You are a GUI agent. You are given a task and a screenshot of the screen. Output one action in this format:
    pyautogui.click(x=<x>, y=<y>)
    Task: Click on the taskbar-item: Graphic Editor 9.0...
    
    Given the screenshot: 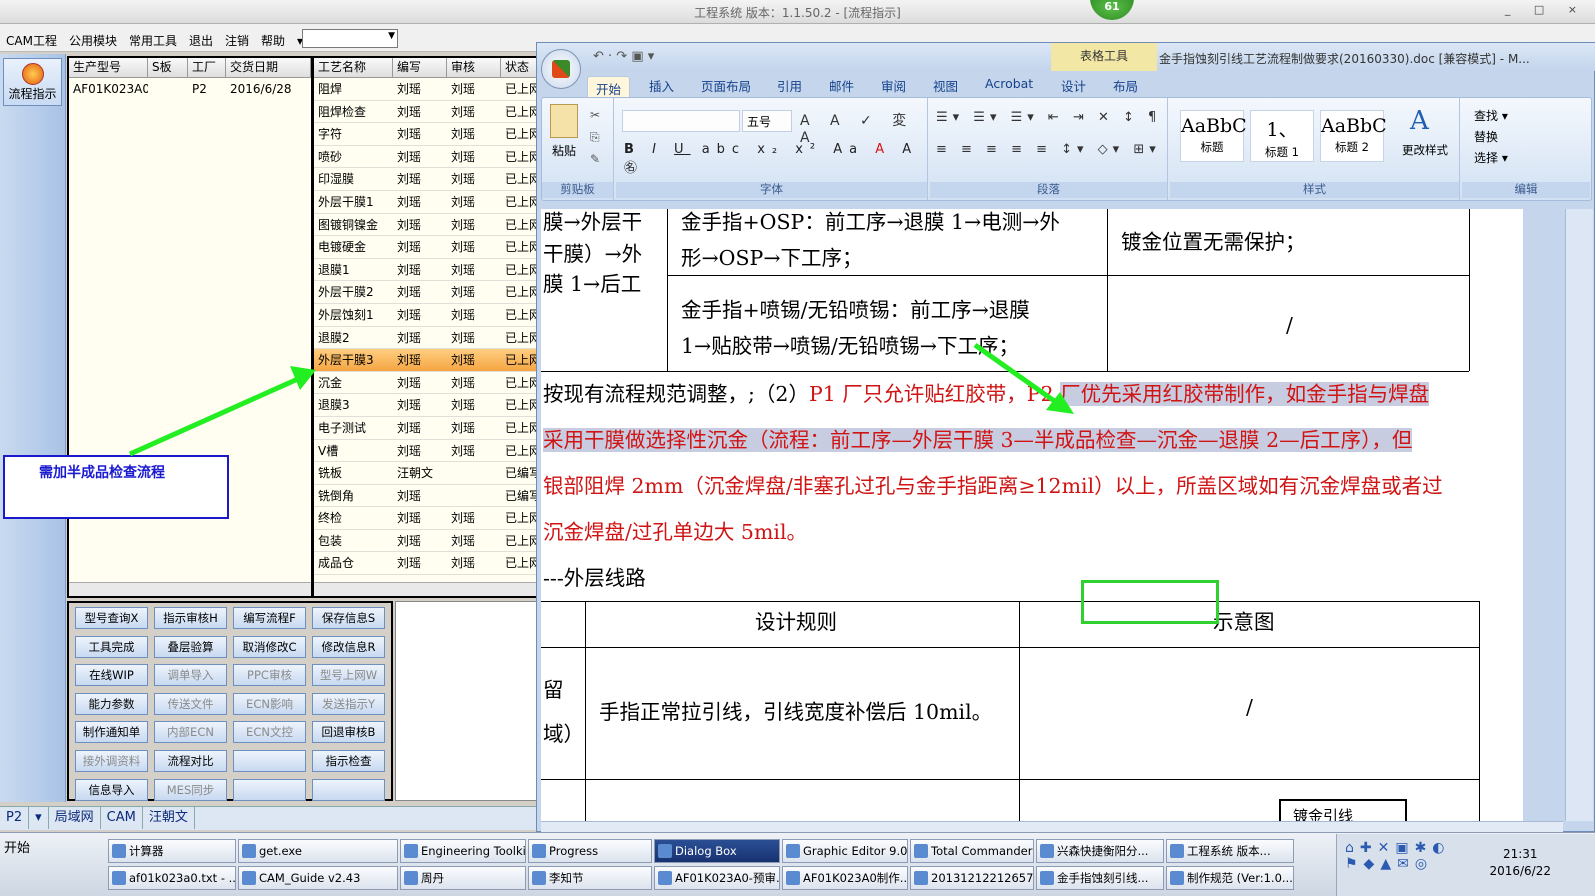 What is the action you would take?
    pyautogui.click(x=845, y=851)
    